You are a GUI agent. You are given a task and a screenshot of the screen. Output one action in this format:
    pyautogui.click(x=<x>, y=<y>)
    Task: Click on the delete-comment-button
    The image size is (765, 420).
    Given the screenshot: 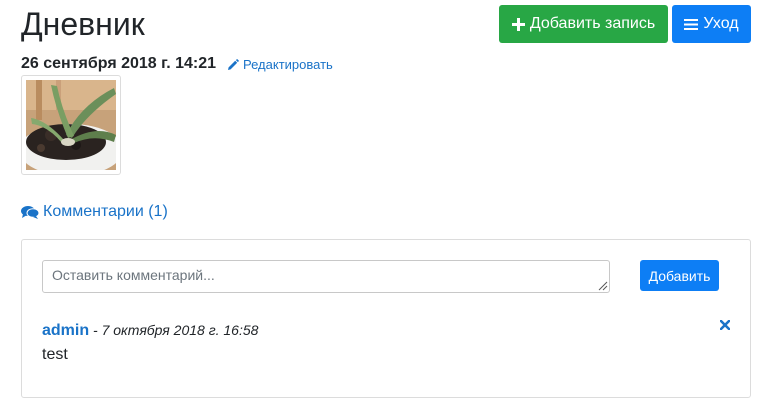 What is the action you would take?
    pyautogui.click(x=725, y=325)
    